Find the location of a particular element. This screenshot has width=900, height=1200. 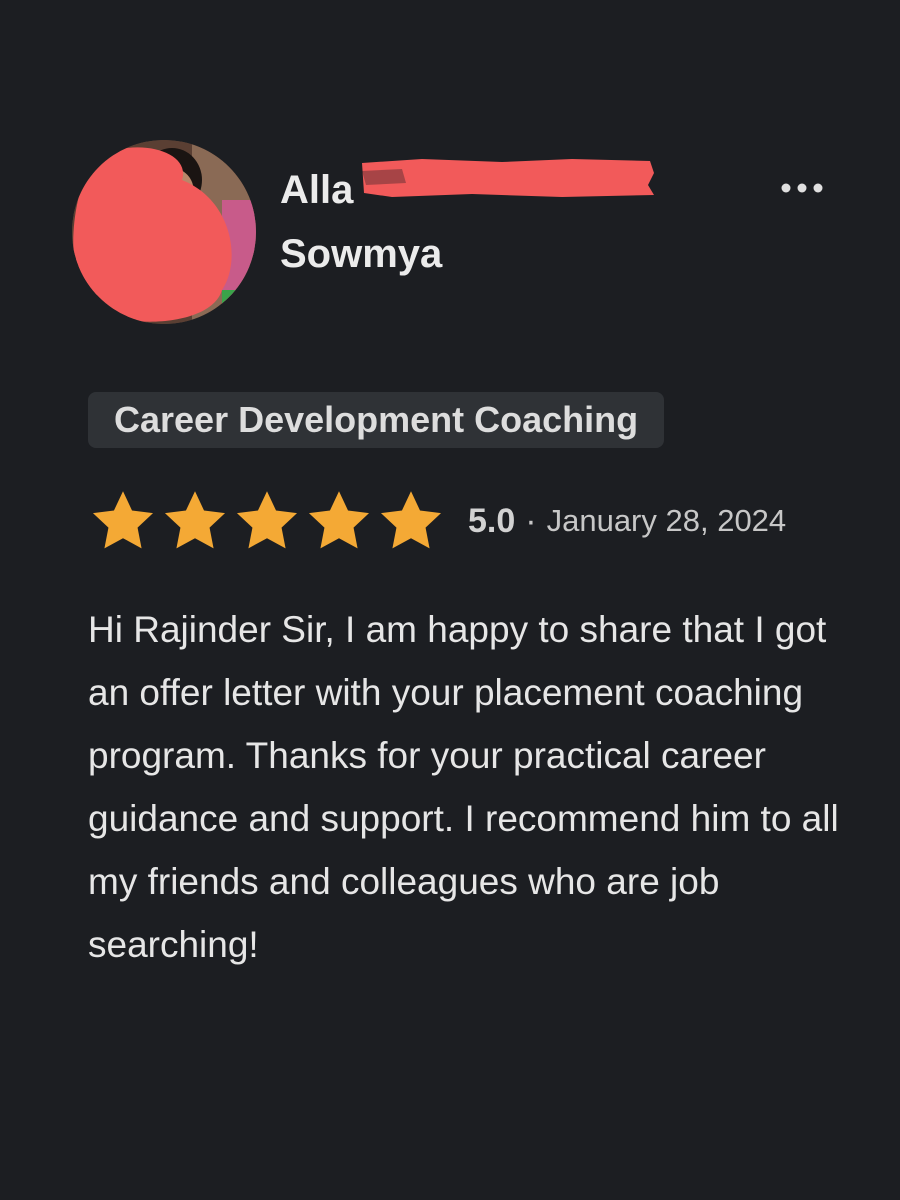

rating-value: 5.0 is located at coordinates (492, 520).